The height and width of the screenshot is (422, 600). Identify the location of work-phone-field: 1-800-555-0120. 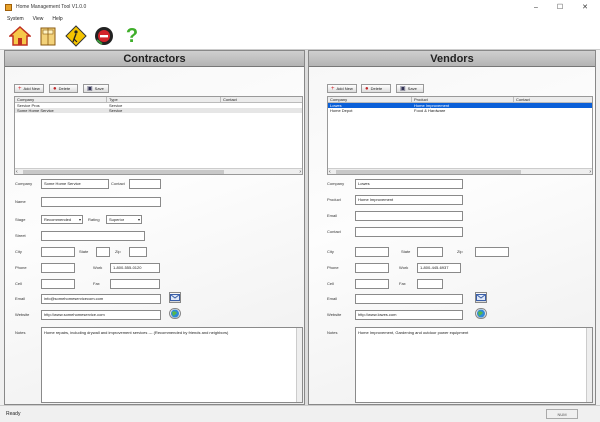
(135, 268).